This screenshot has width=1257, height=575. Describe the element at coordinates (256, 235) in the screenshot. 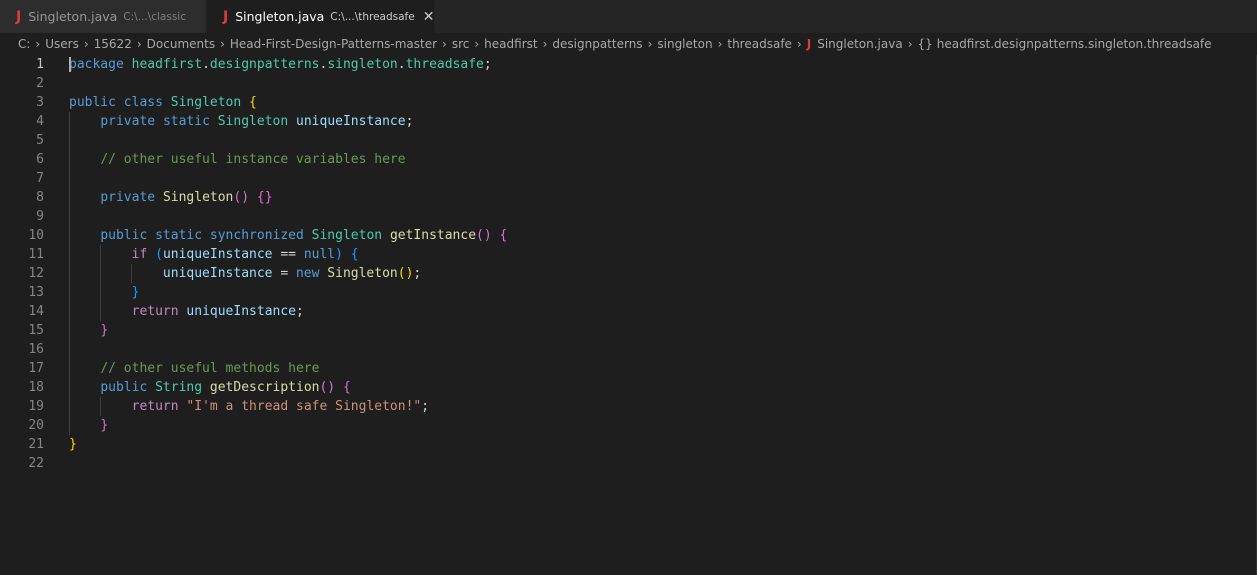

I see `code-token: synchronized` at that location.